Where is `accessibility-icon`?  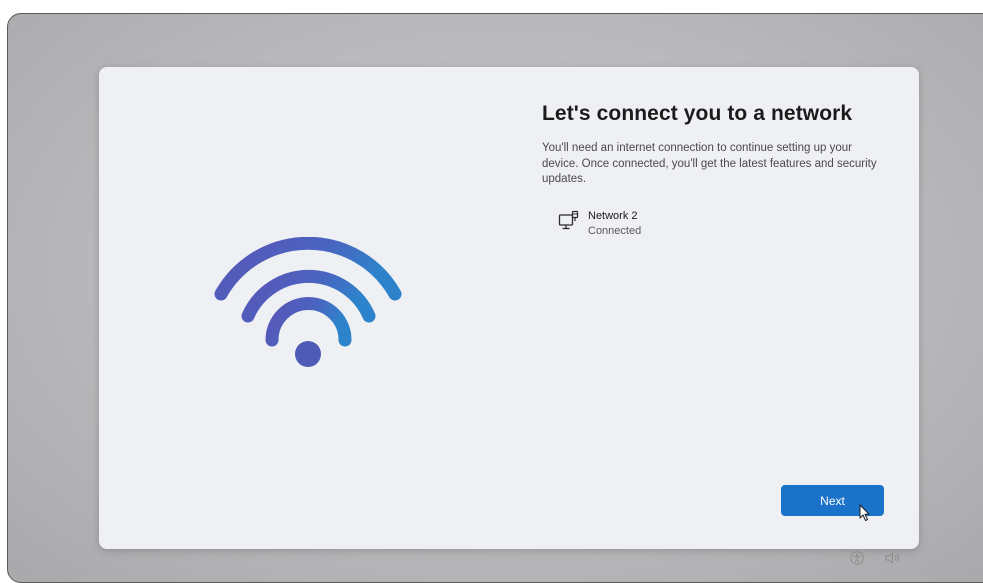
accessibility-icon is located at coordinates (857, 558).